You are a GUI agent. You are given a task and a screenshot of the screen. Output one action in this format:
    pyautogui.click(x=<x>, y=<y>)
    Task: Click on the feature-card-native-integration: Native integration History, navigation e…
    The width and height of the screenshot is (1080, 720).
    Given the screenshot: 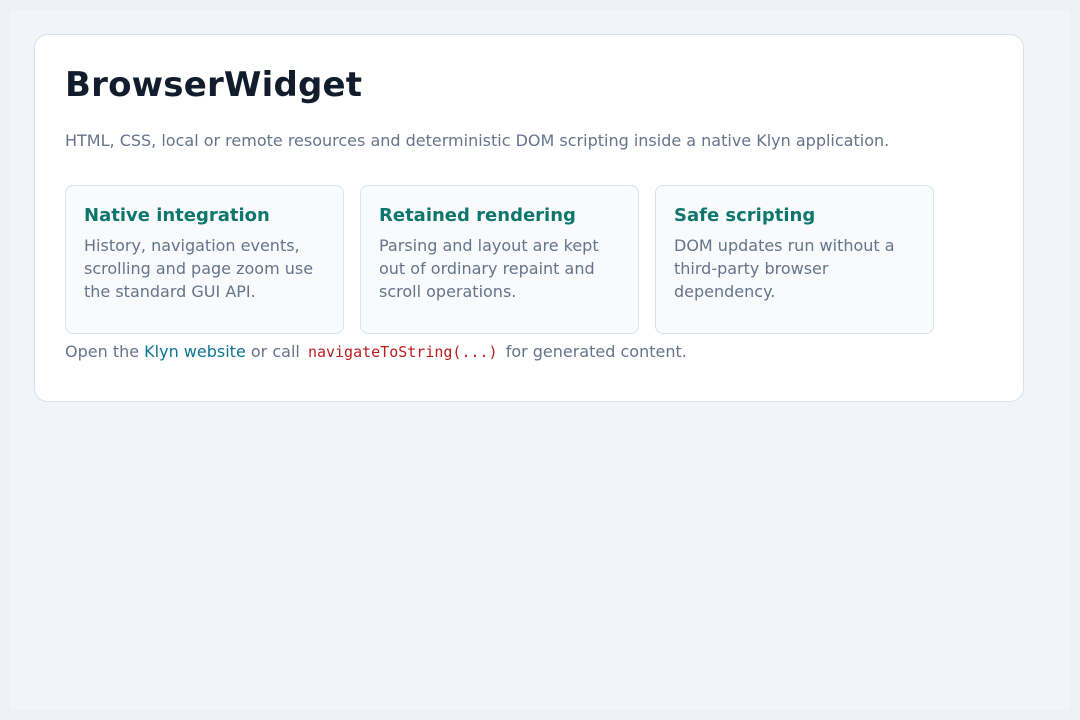 What is the action you would take?
    pyautogui.click(x=204, y=259)
    